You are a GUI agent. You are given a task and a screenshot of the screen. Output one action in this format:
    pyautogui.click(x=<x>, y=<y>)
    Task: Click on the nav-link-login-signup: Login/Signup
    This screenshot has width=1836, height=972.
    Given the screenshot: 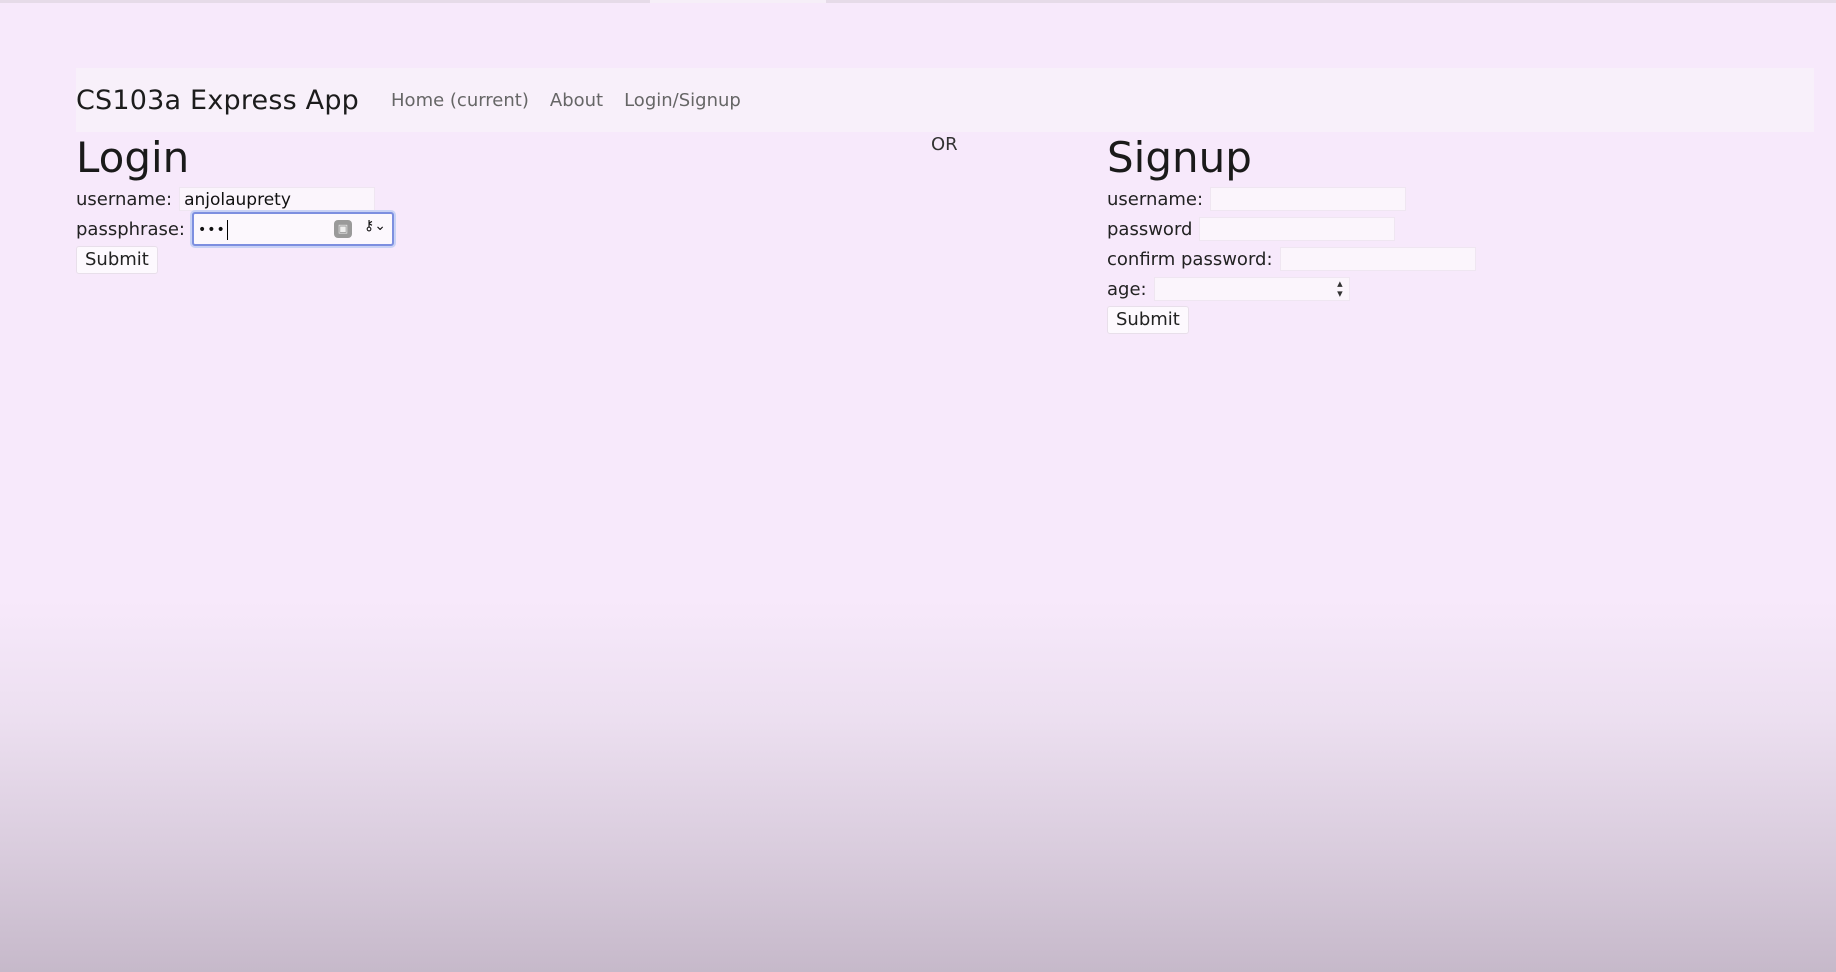 What is the action you would take?
    pyautogui.click(x=682, y=100)
    